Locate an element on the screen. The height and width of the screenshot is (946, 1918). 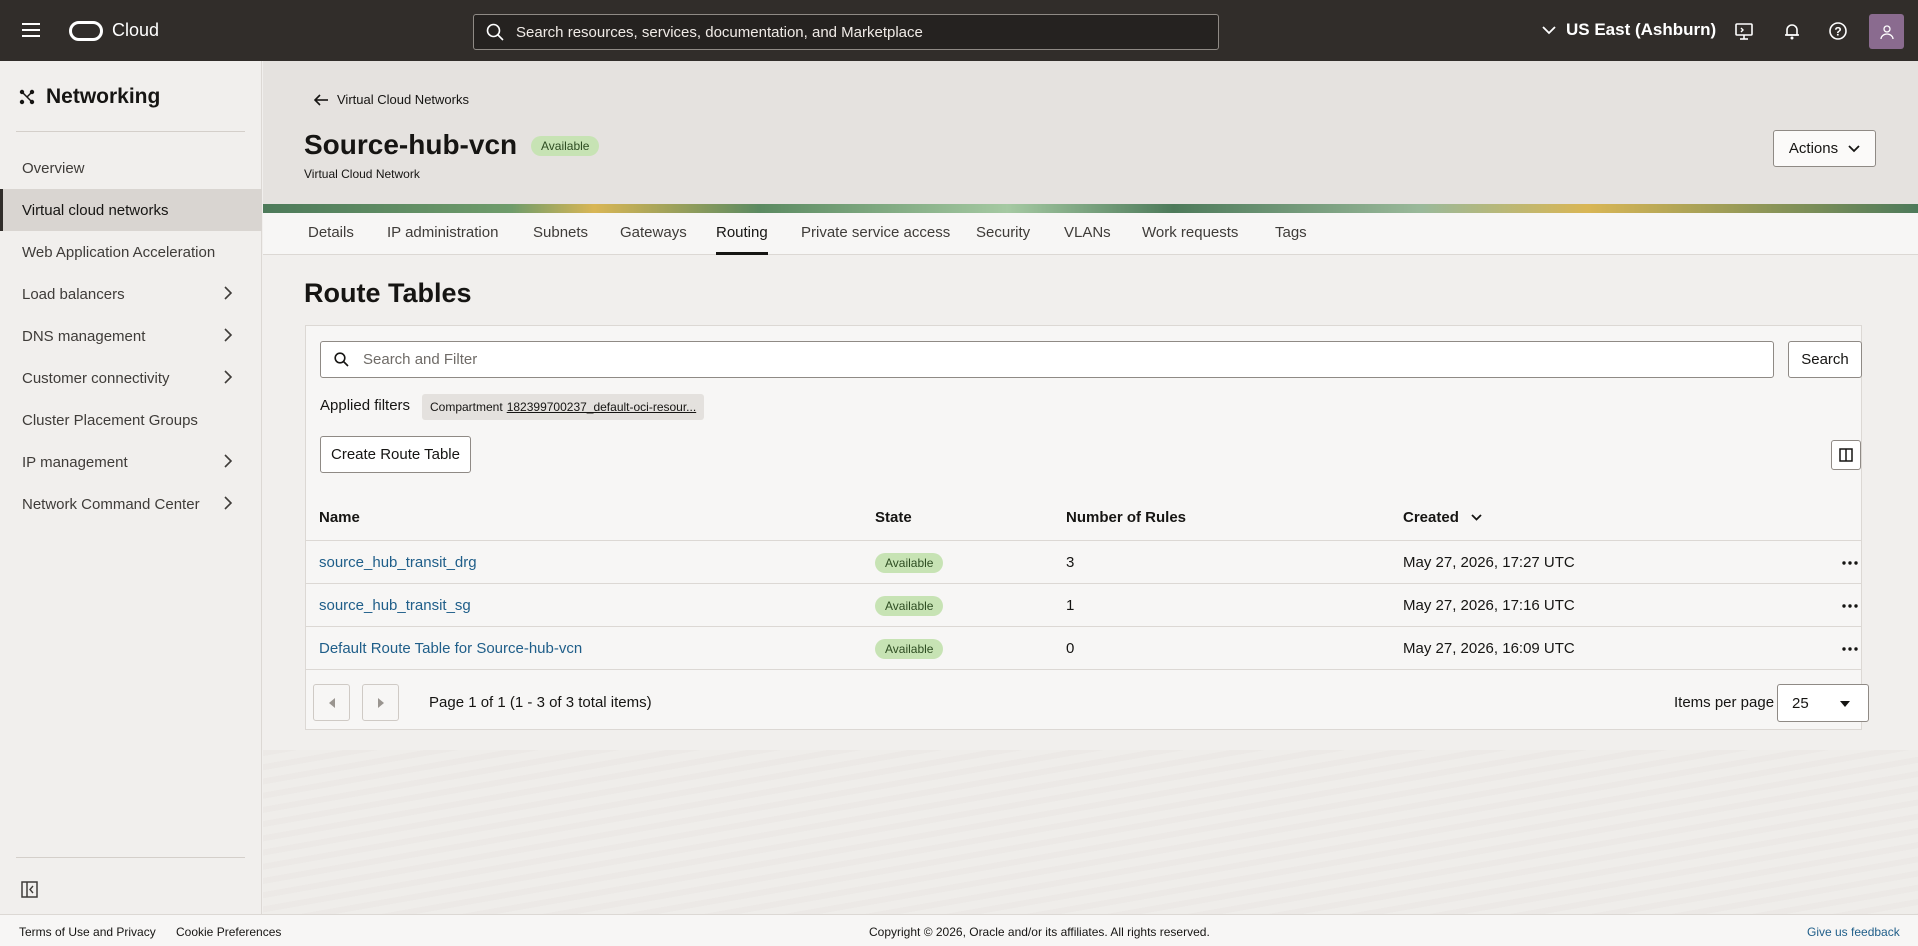
region-selector: US East (Ashburn) is located at coordinates (1629, 30).